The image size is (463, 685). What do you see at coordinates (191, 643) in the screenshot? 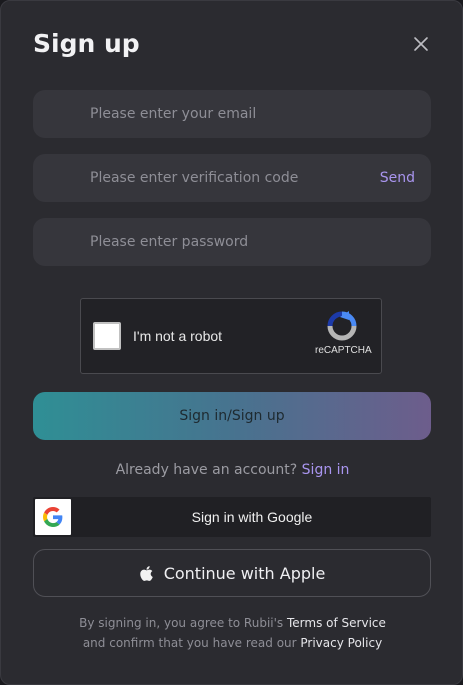
I see `legal-line2: and confirm that you have read our` at bounding box center [191, 643].